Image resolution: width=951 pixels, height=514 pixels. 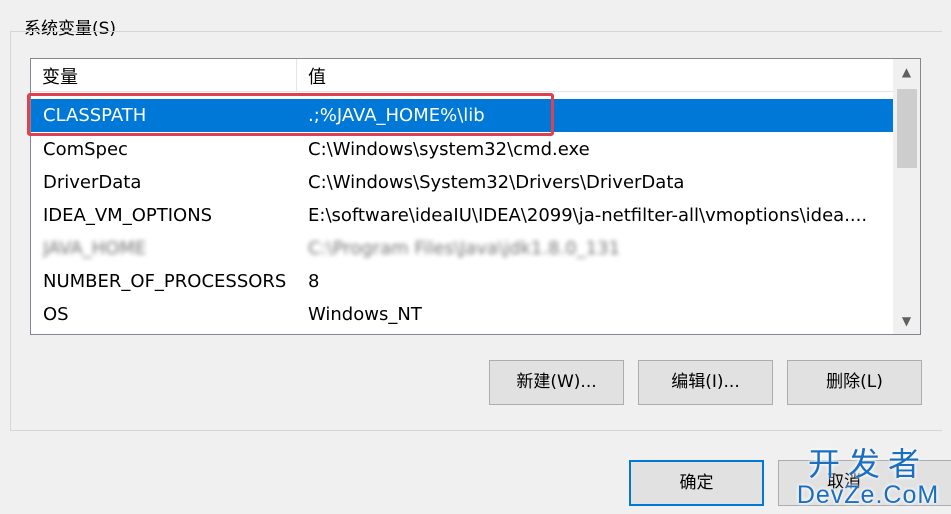 What do you see at coordinates (906, 321) in the screenshot?
I see `scroll-down-icon: ▼` at bounding box center [906, 321].